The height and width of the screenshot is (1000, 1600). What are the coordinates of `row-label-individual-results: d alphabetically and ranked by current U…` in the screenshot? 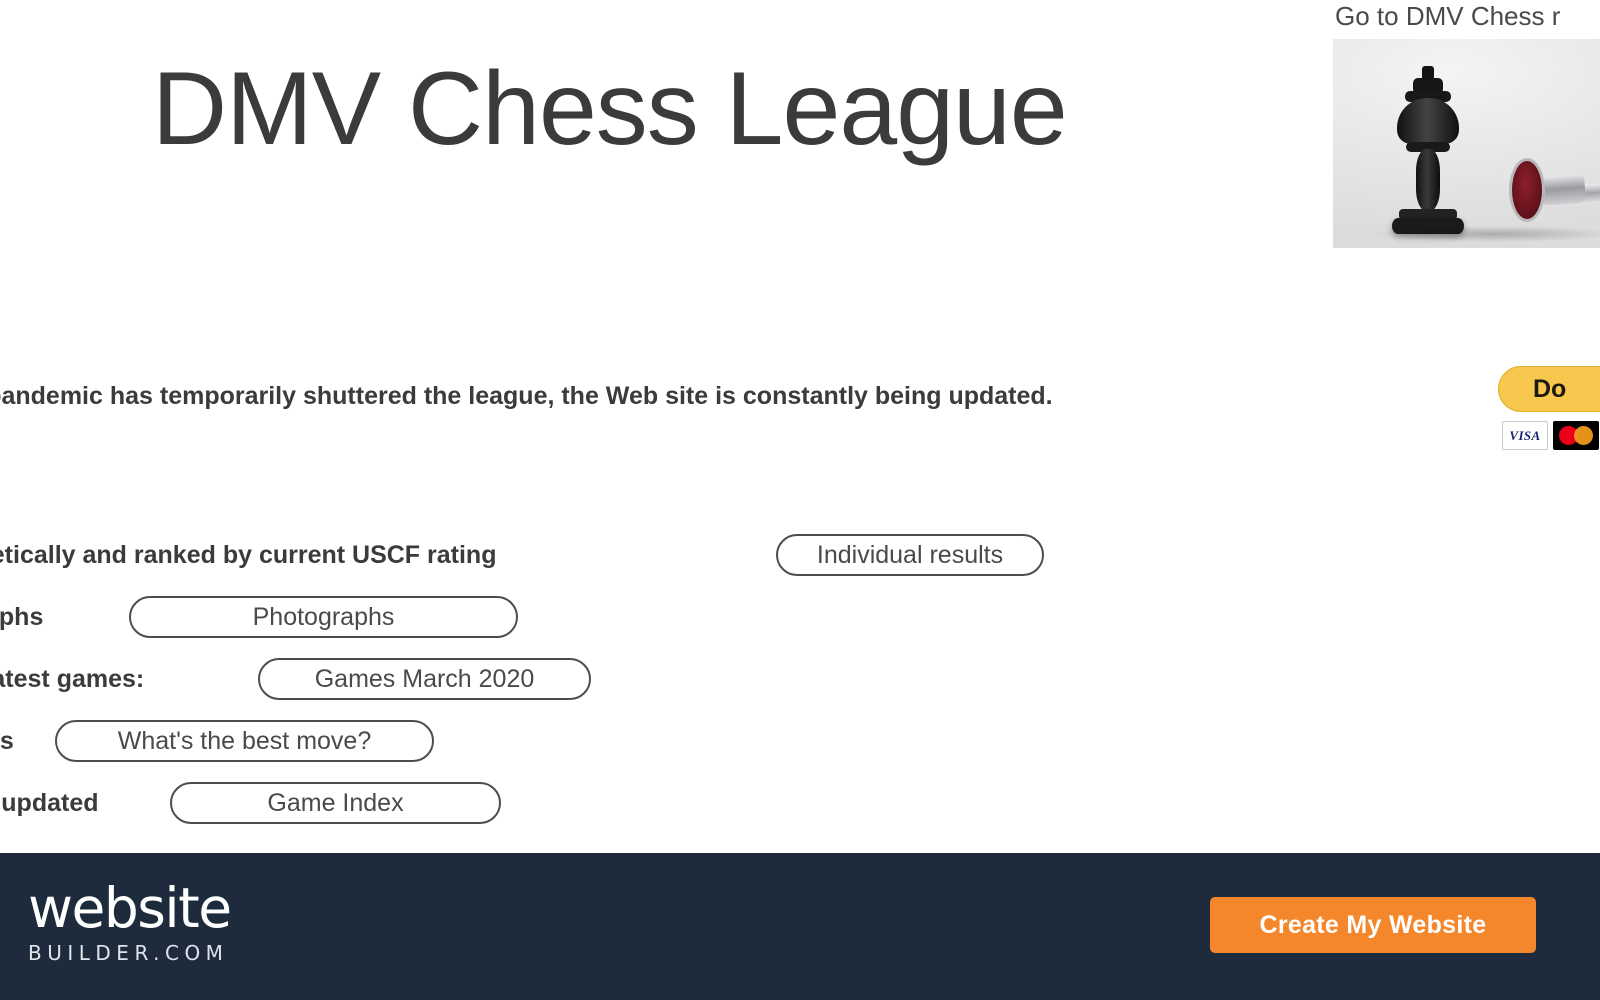 It's located at (248, 554).